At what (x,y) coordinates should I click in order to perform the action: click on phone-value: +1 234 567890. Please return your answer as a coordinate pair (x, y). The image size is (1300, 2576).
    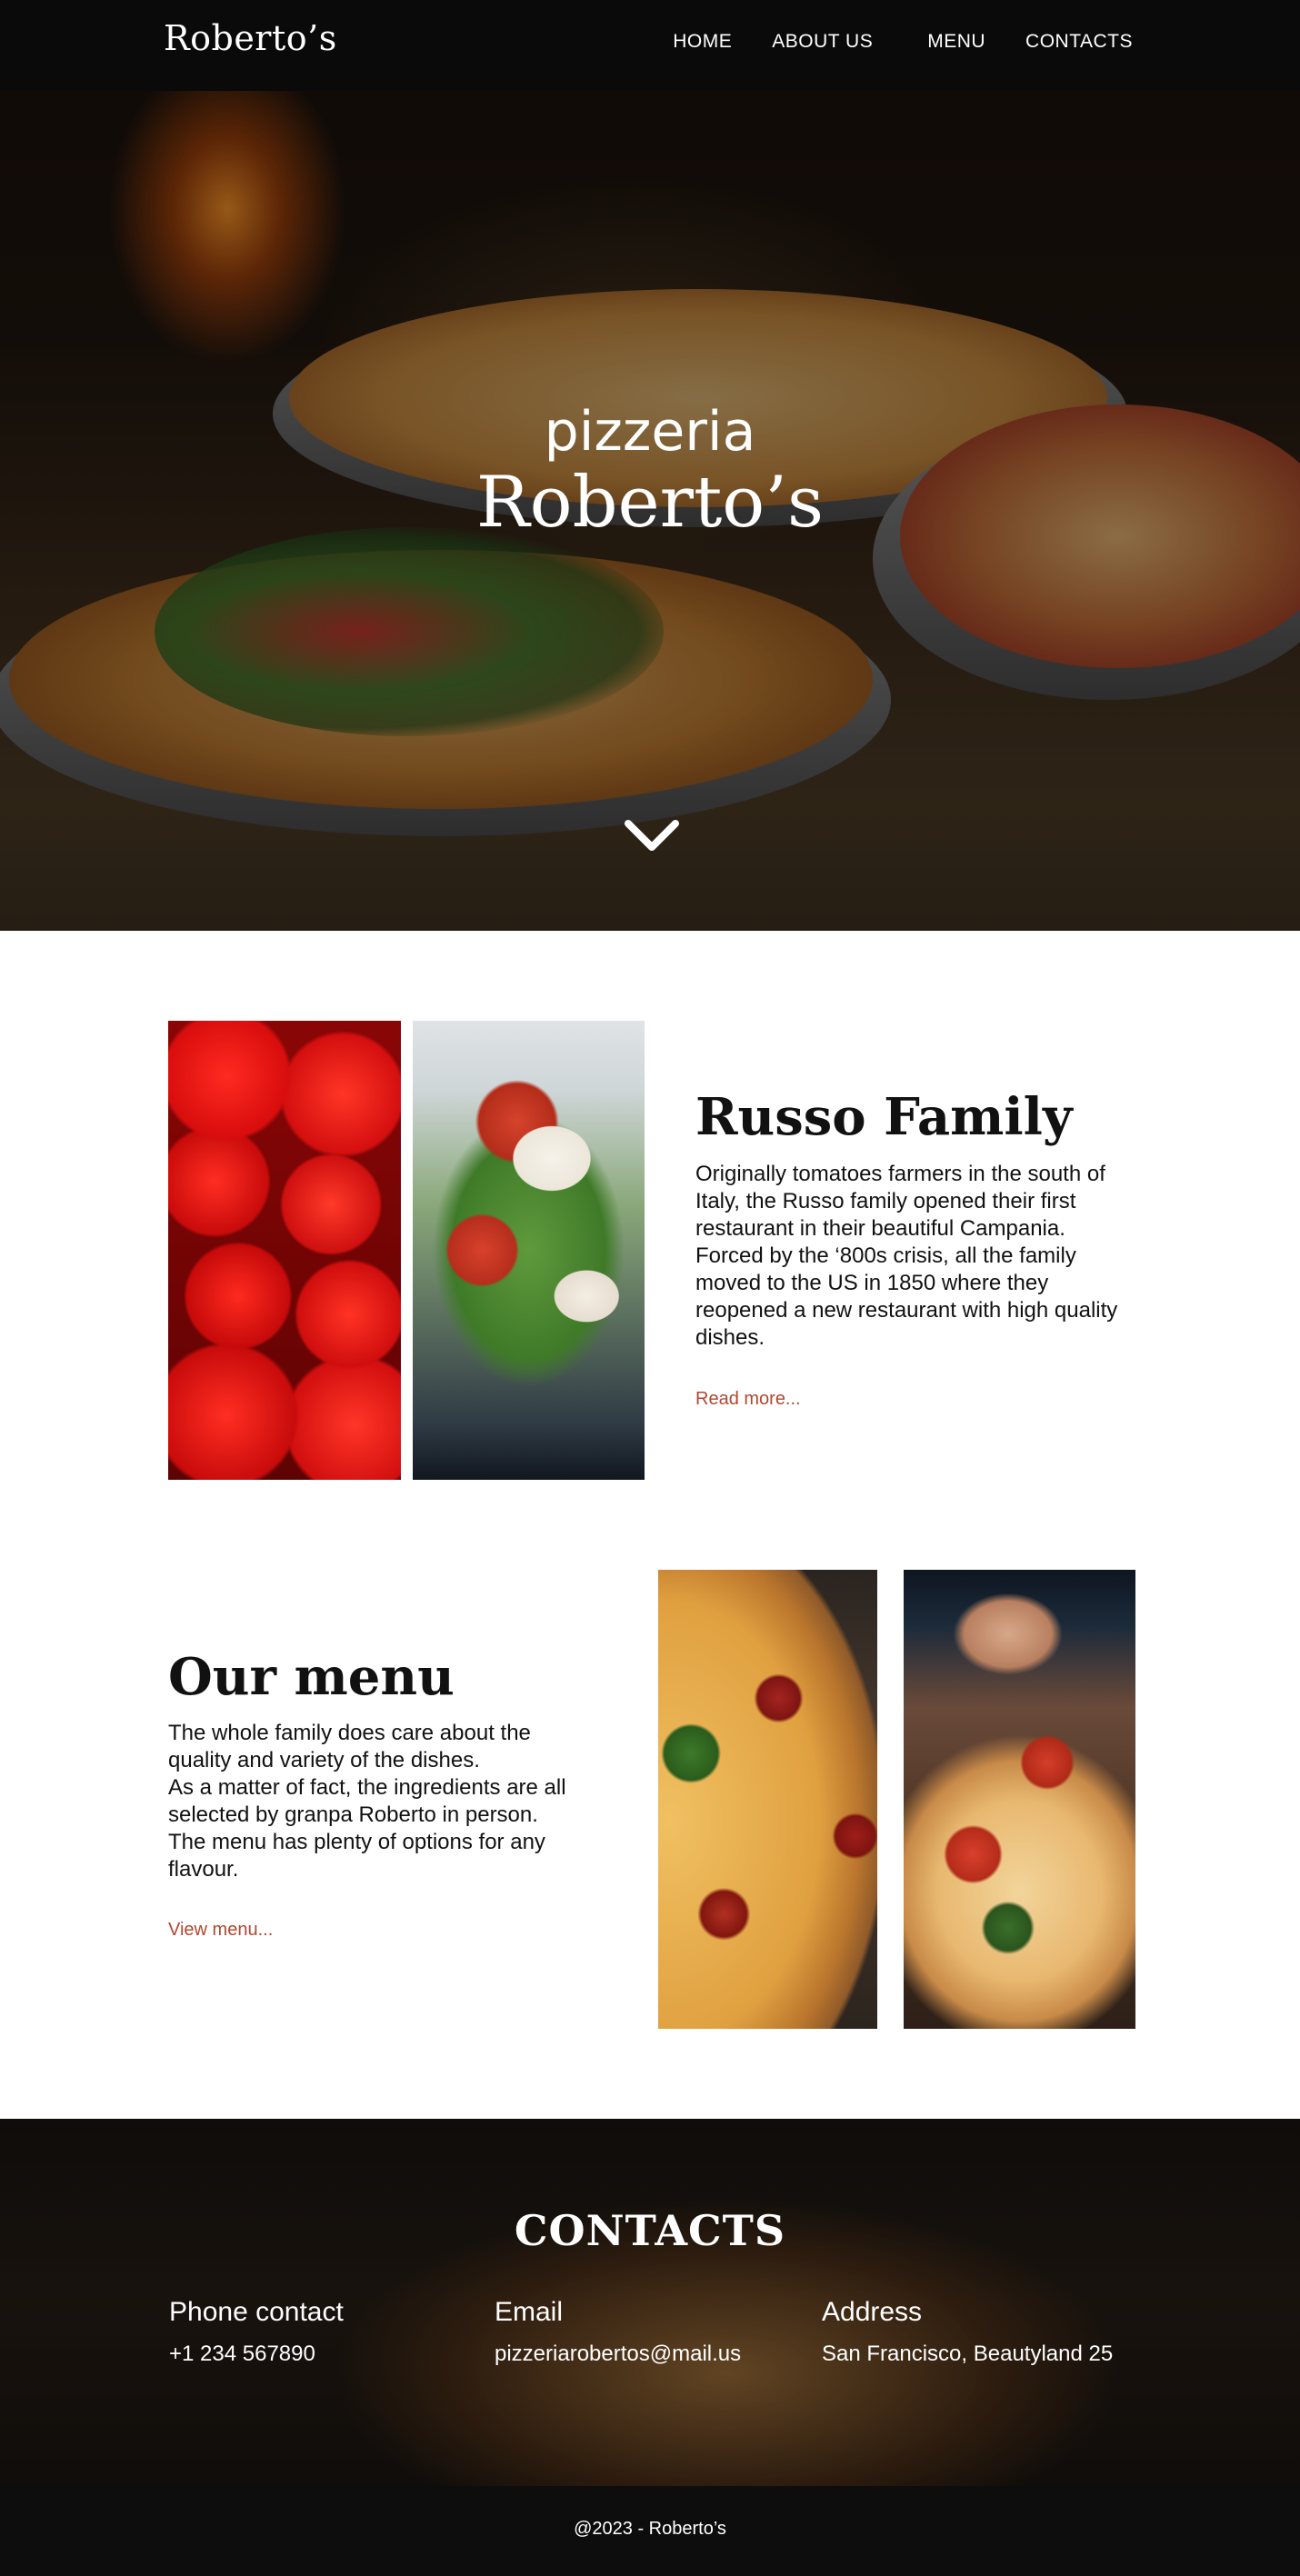
    Looking at the image, I should click on (256, 2354).